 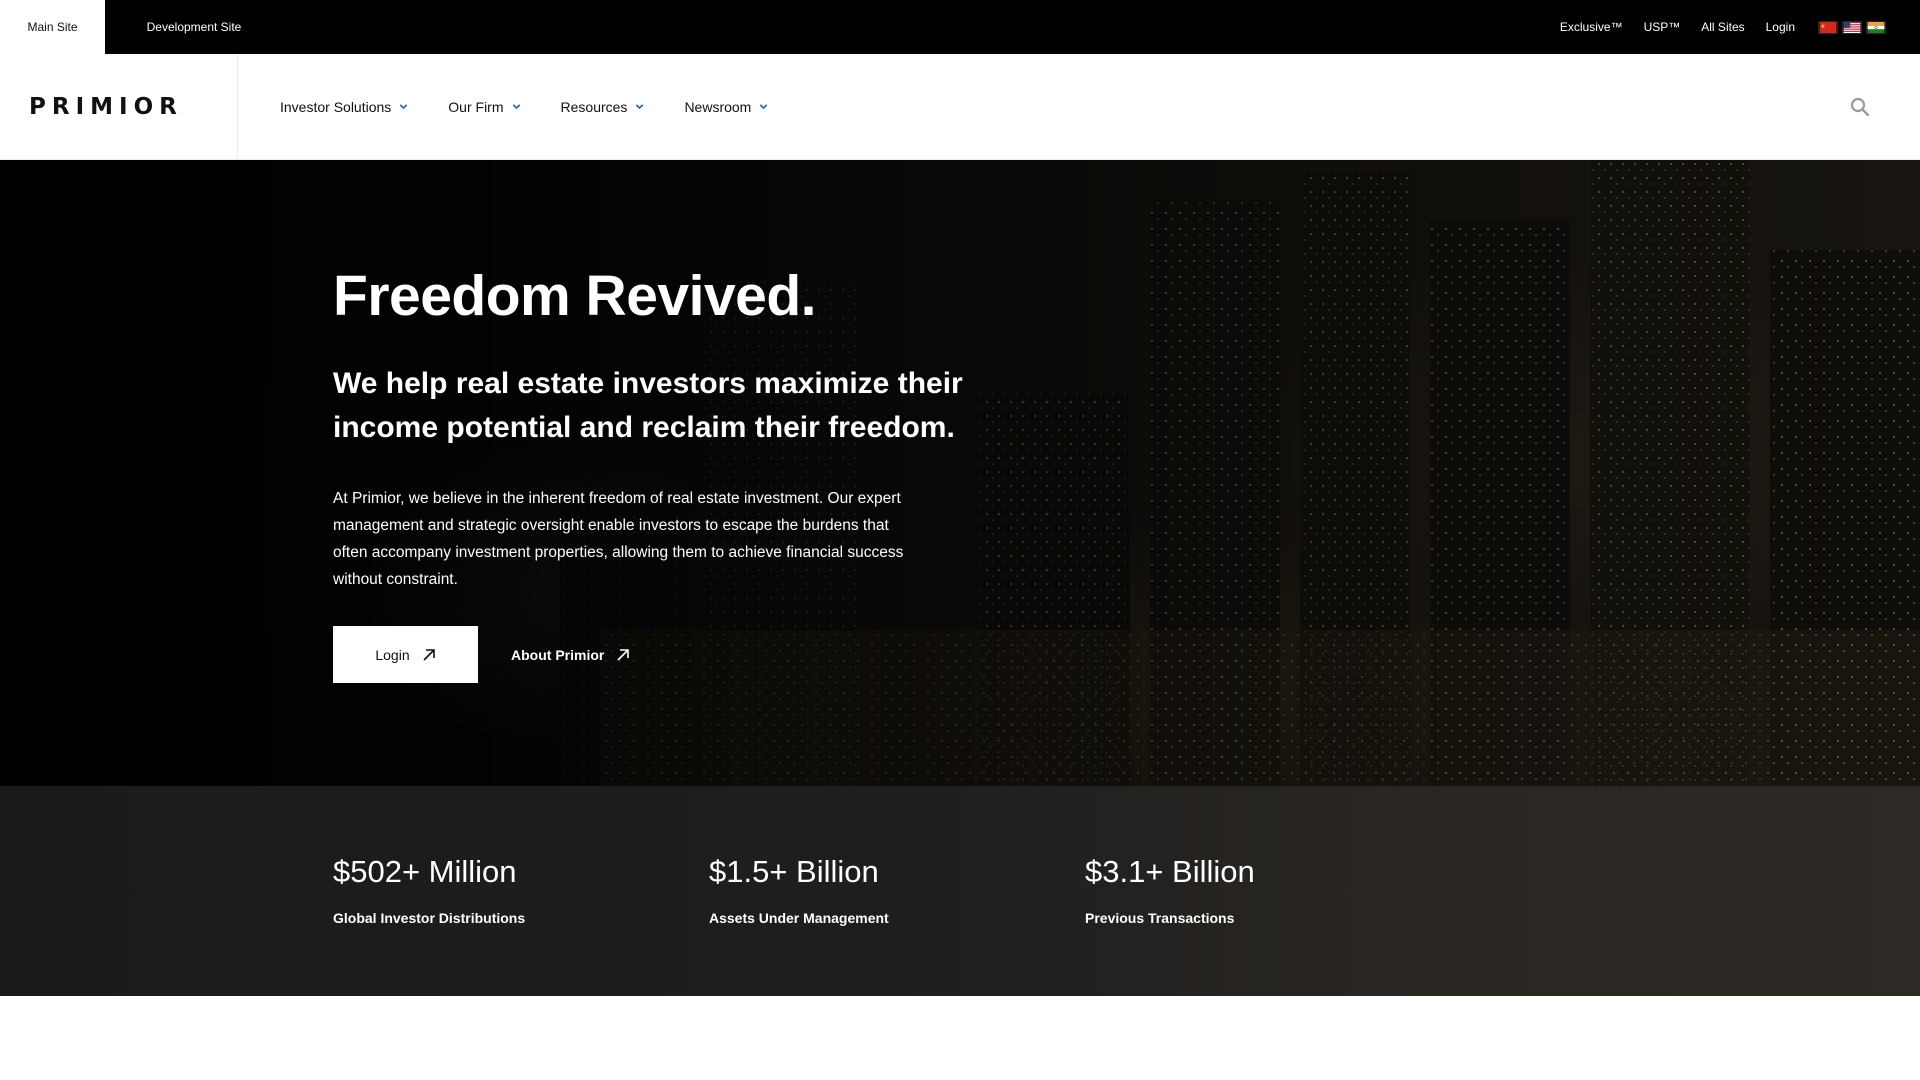 What do you see at coordinates (575, 296) in the screenshot?
I see `hero-title: Freedom Revived.` at bounding box center [575, 296].